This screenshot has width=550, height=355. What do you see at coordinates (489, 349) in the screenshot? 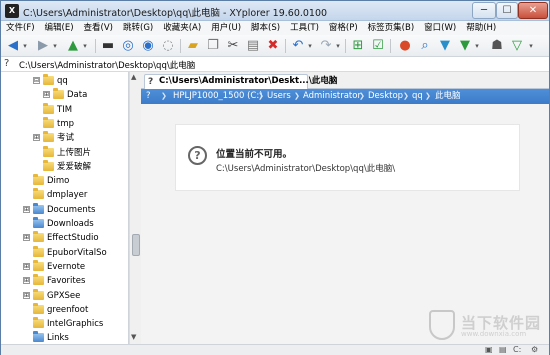
I see `lock-icon: ▣` at bounding box center [489, 349].